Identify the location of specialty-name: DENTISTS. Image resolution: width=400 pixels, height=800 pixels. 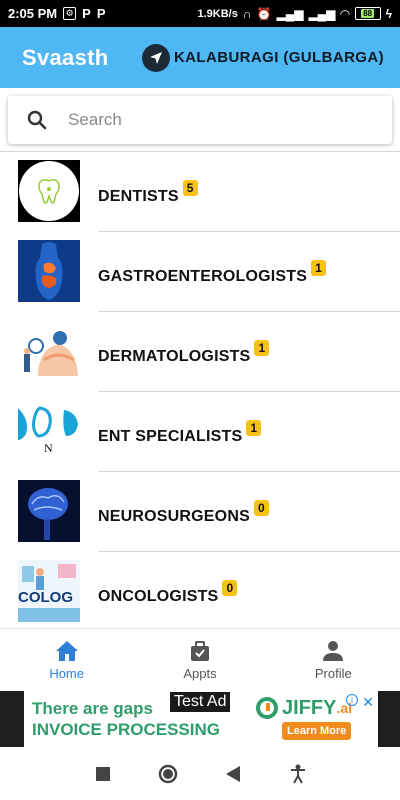
(138, 196).